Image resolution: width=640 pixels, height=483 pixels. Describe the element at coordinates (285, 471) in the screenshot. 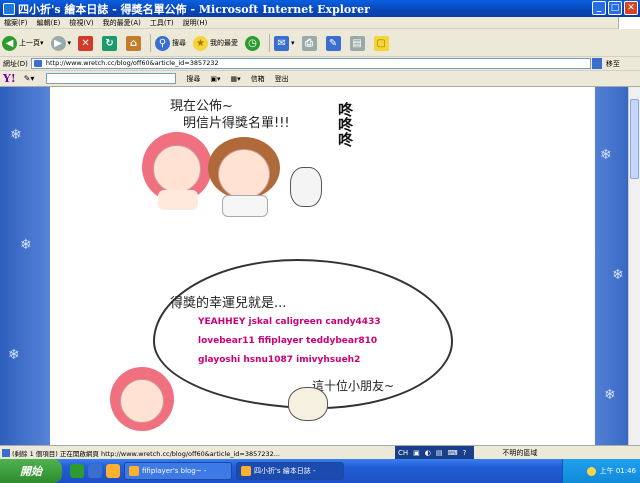

I see `taskbar-item-label: 四小折's 繪本日誌 -` at that location.